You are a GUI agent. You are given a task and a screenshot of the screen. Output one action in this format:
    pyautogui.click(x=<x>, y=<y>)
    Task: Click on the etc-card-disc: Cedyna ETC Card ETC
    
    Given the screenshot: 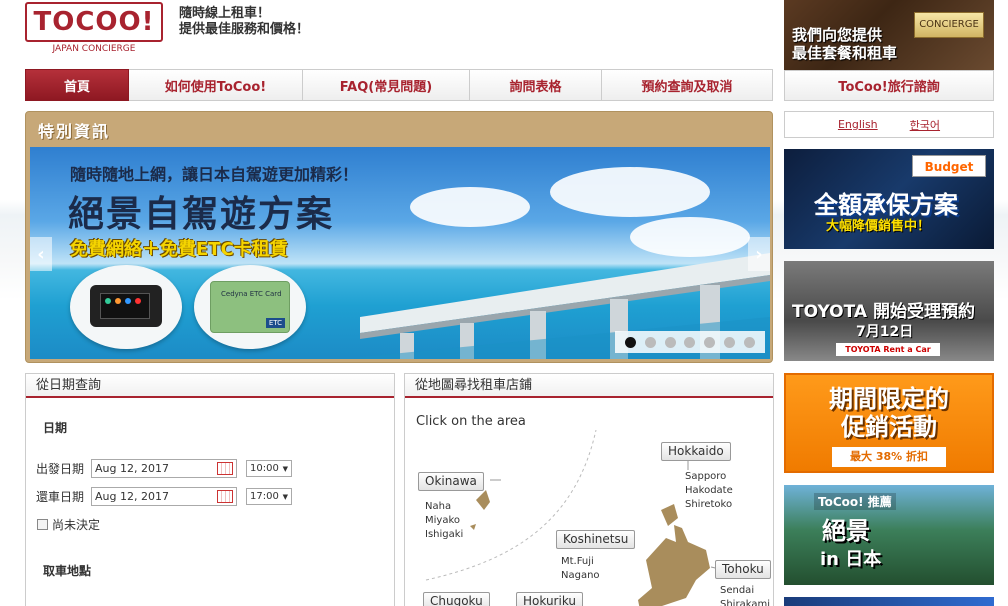 What is the action you would take?
    pyautogui.click(x=250, y=307)
    